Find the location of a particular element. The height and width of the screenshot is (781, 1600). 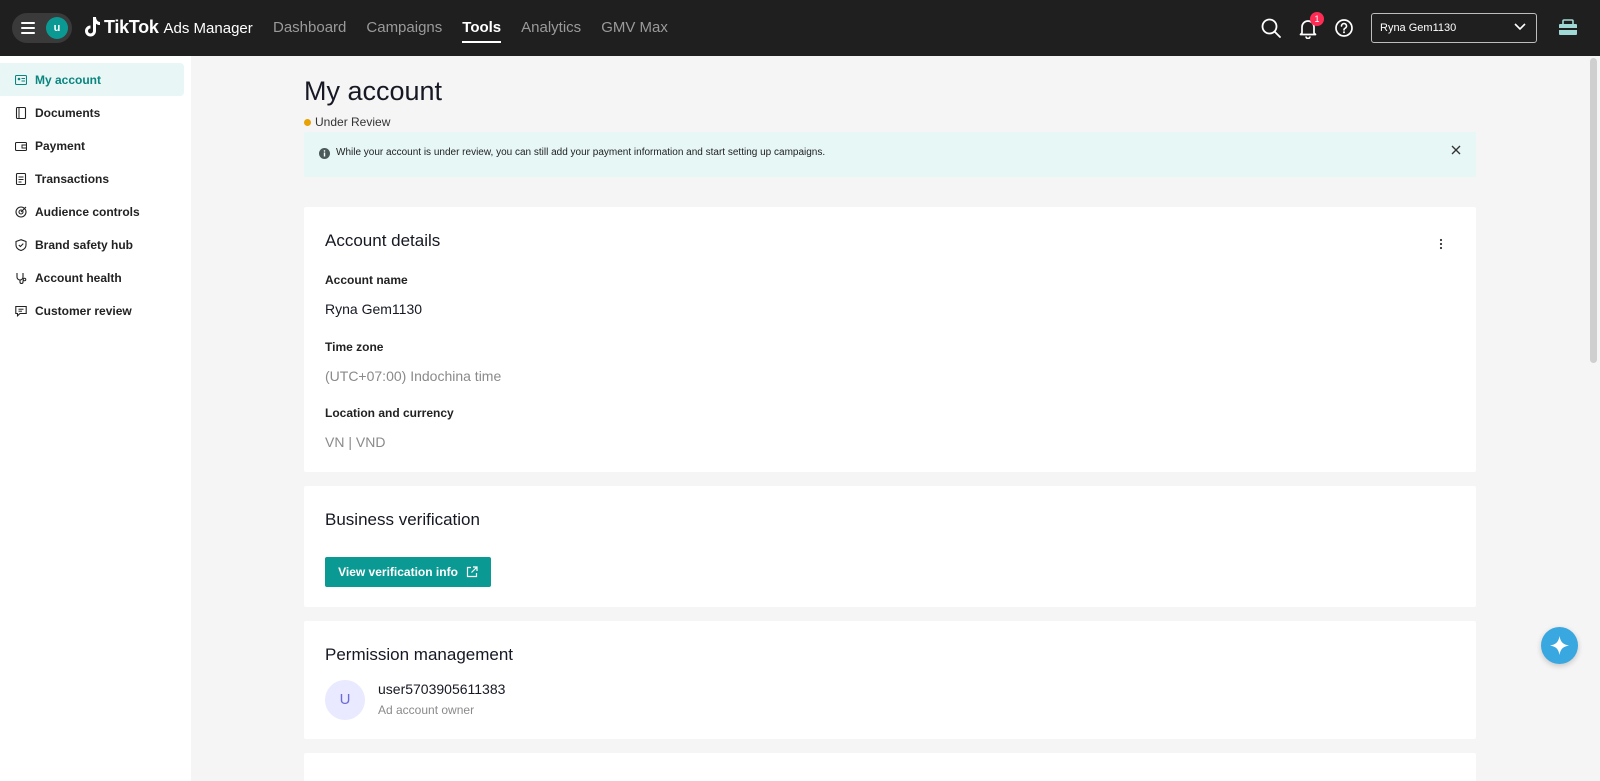

tiktok-note-icon is located at coordinates (92, 27).